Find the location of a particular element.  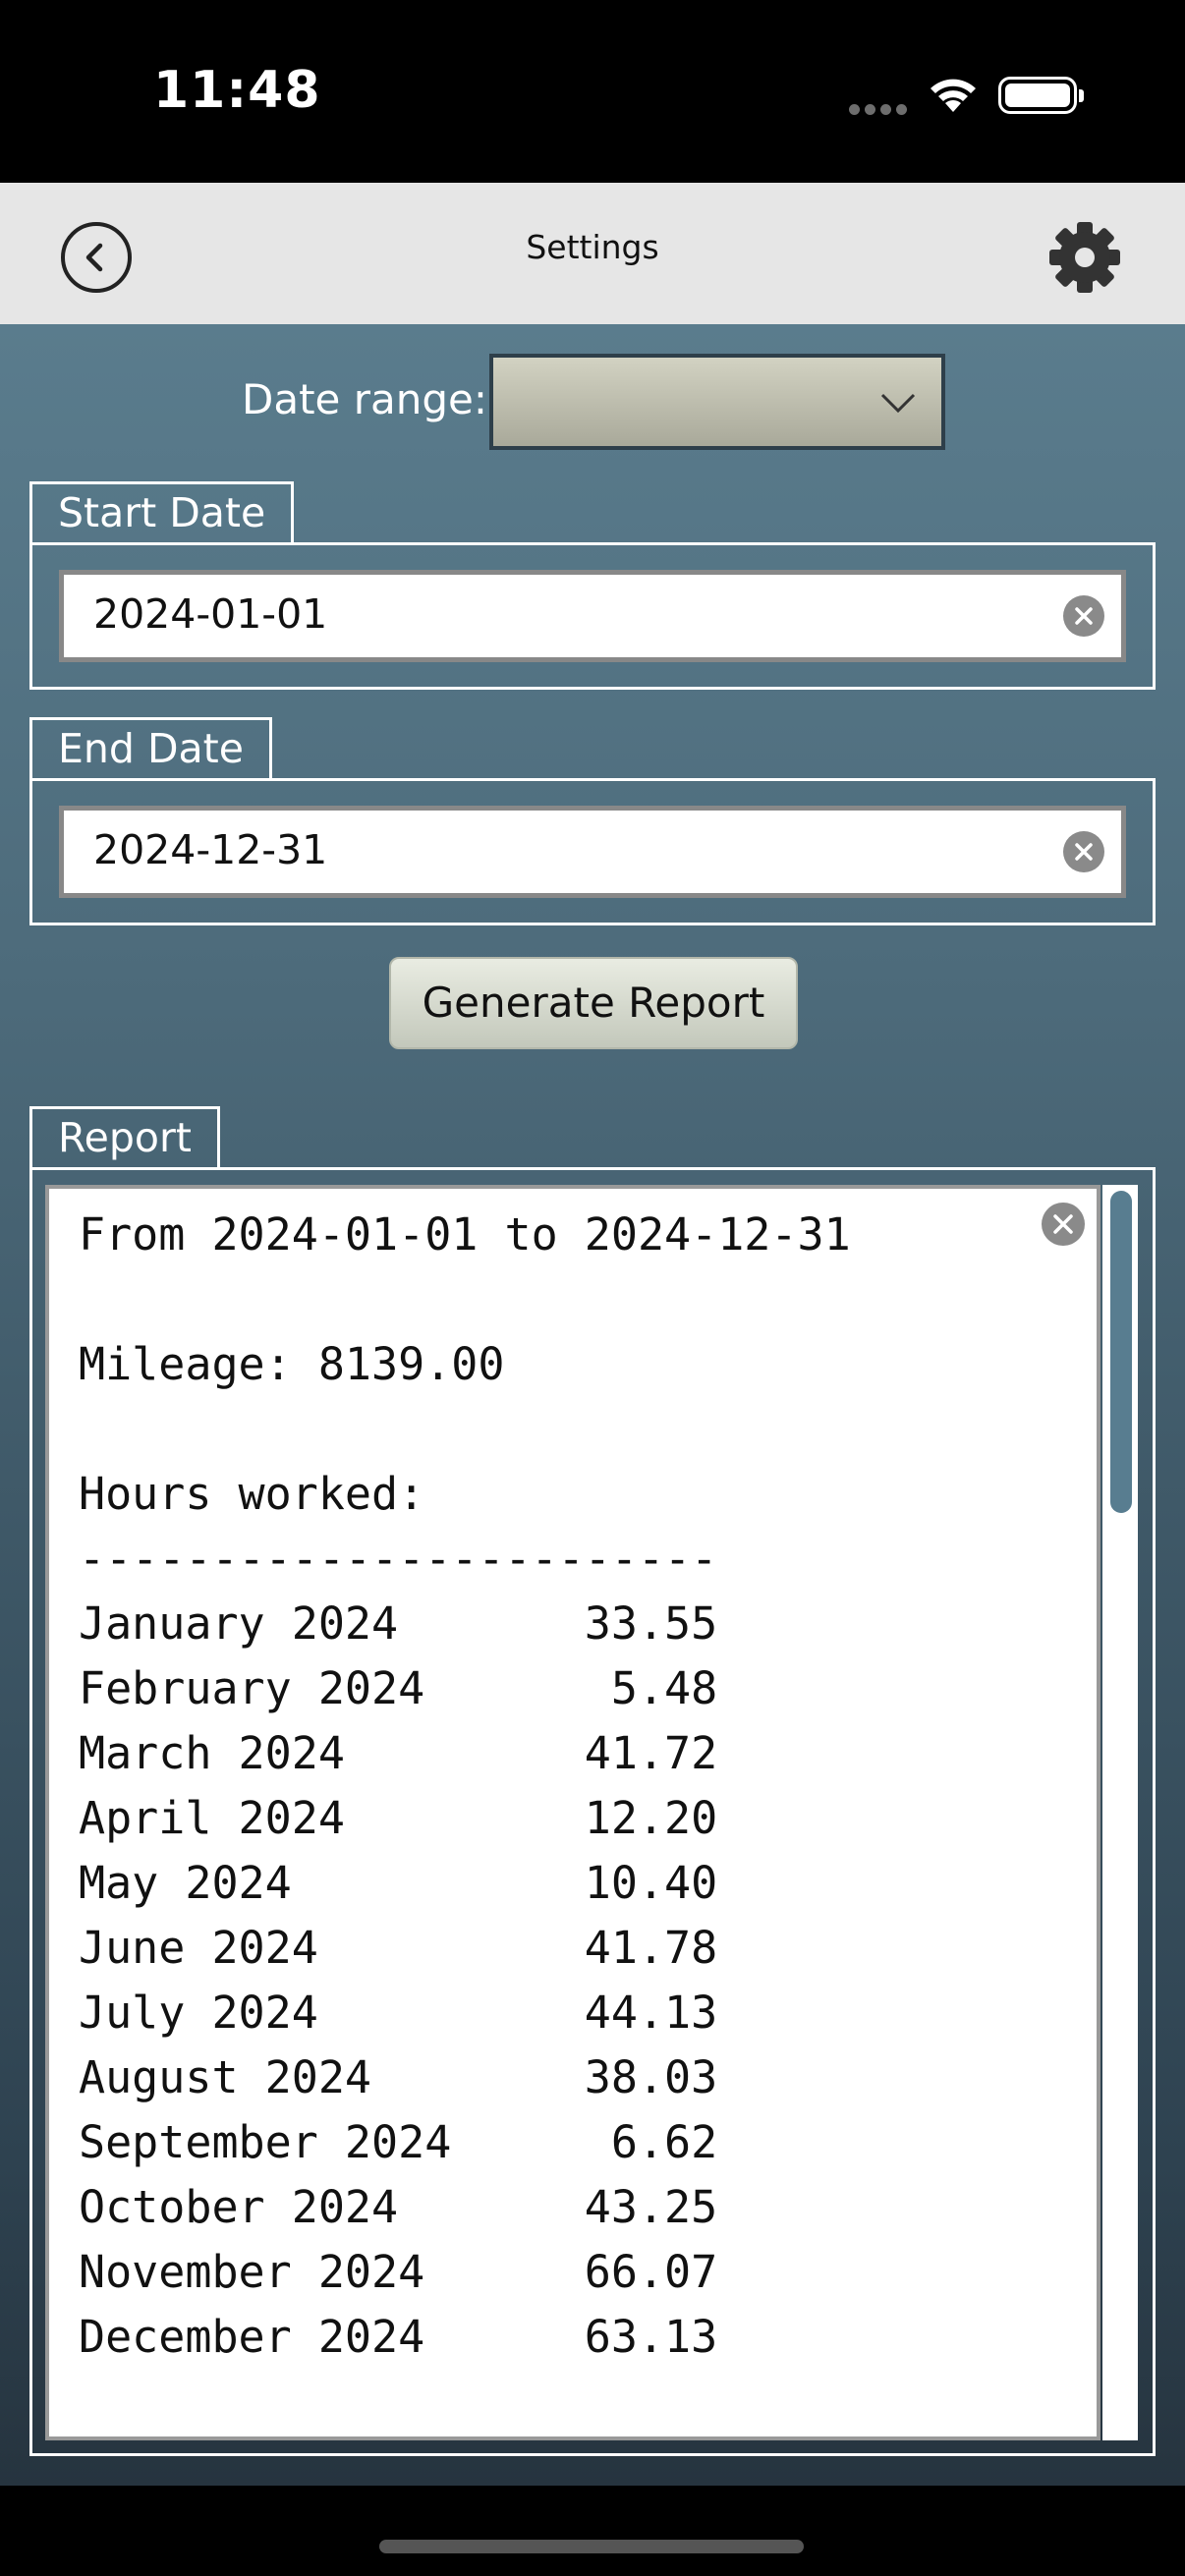

generate-report-button: Generate Report is located at coordinates (594, 1003).